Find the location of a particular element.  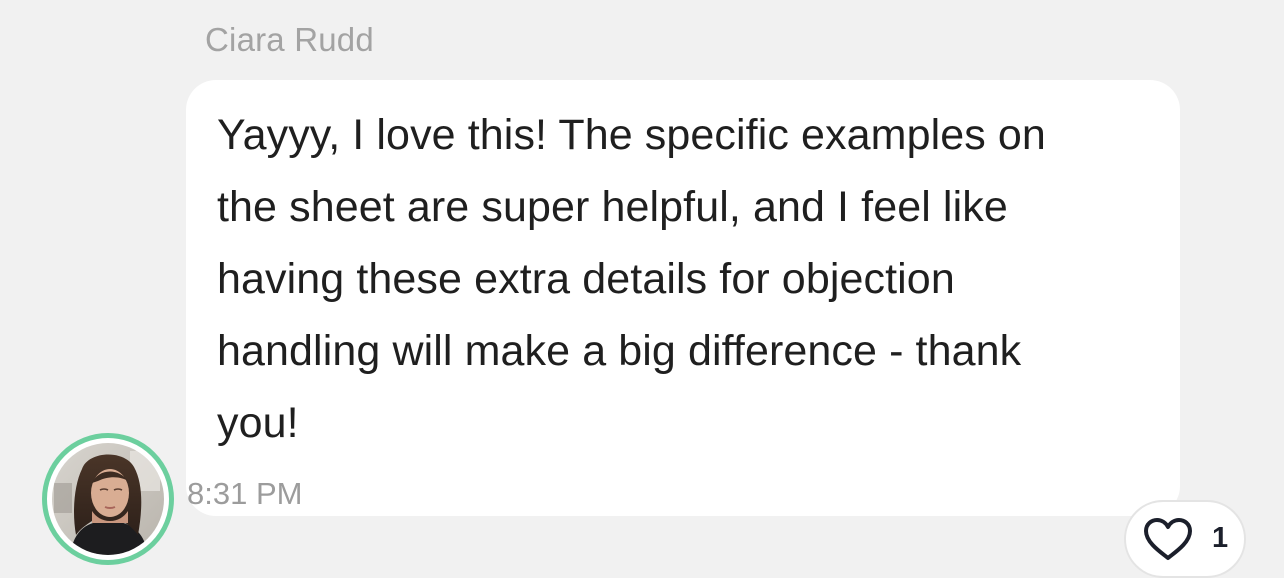

reaction-button: 1 is located at coordinates (1185, 539).